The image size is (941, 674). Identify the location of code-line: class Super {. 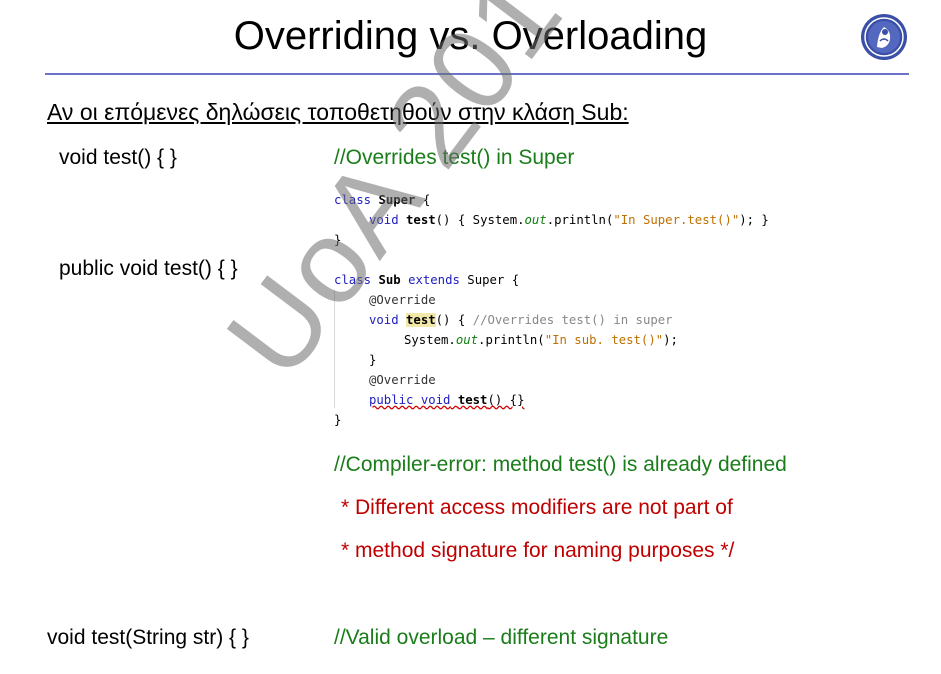
(551, 200).